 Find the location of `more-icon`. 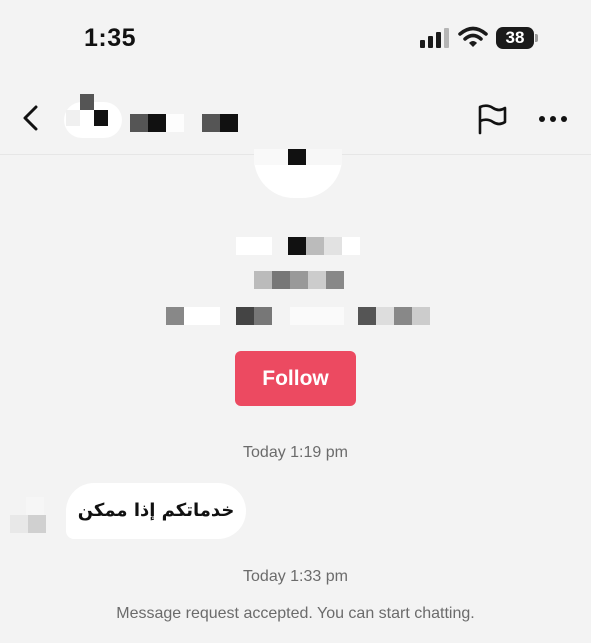

more-icon is located at coordinates (553, 119).